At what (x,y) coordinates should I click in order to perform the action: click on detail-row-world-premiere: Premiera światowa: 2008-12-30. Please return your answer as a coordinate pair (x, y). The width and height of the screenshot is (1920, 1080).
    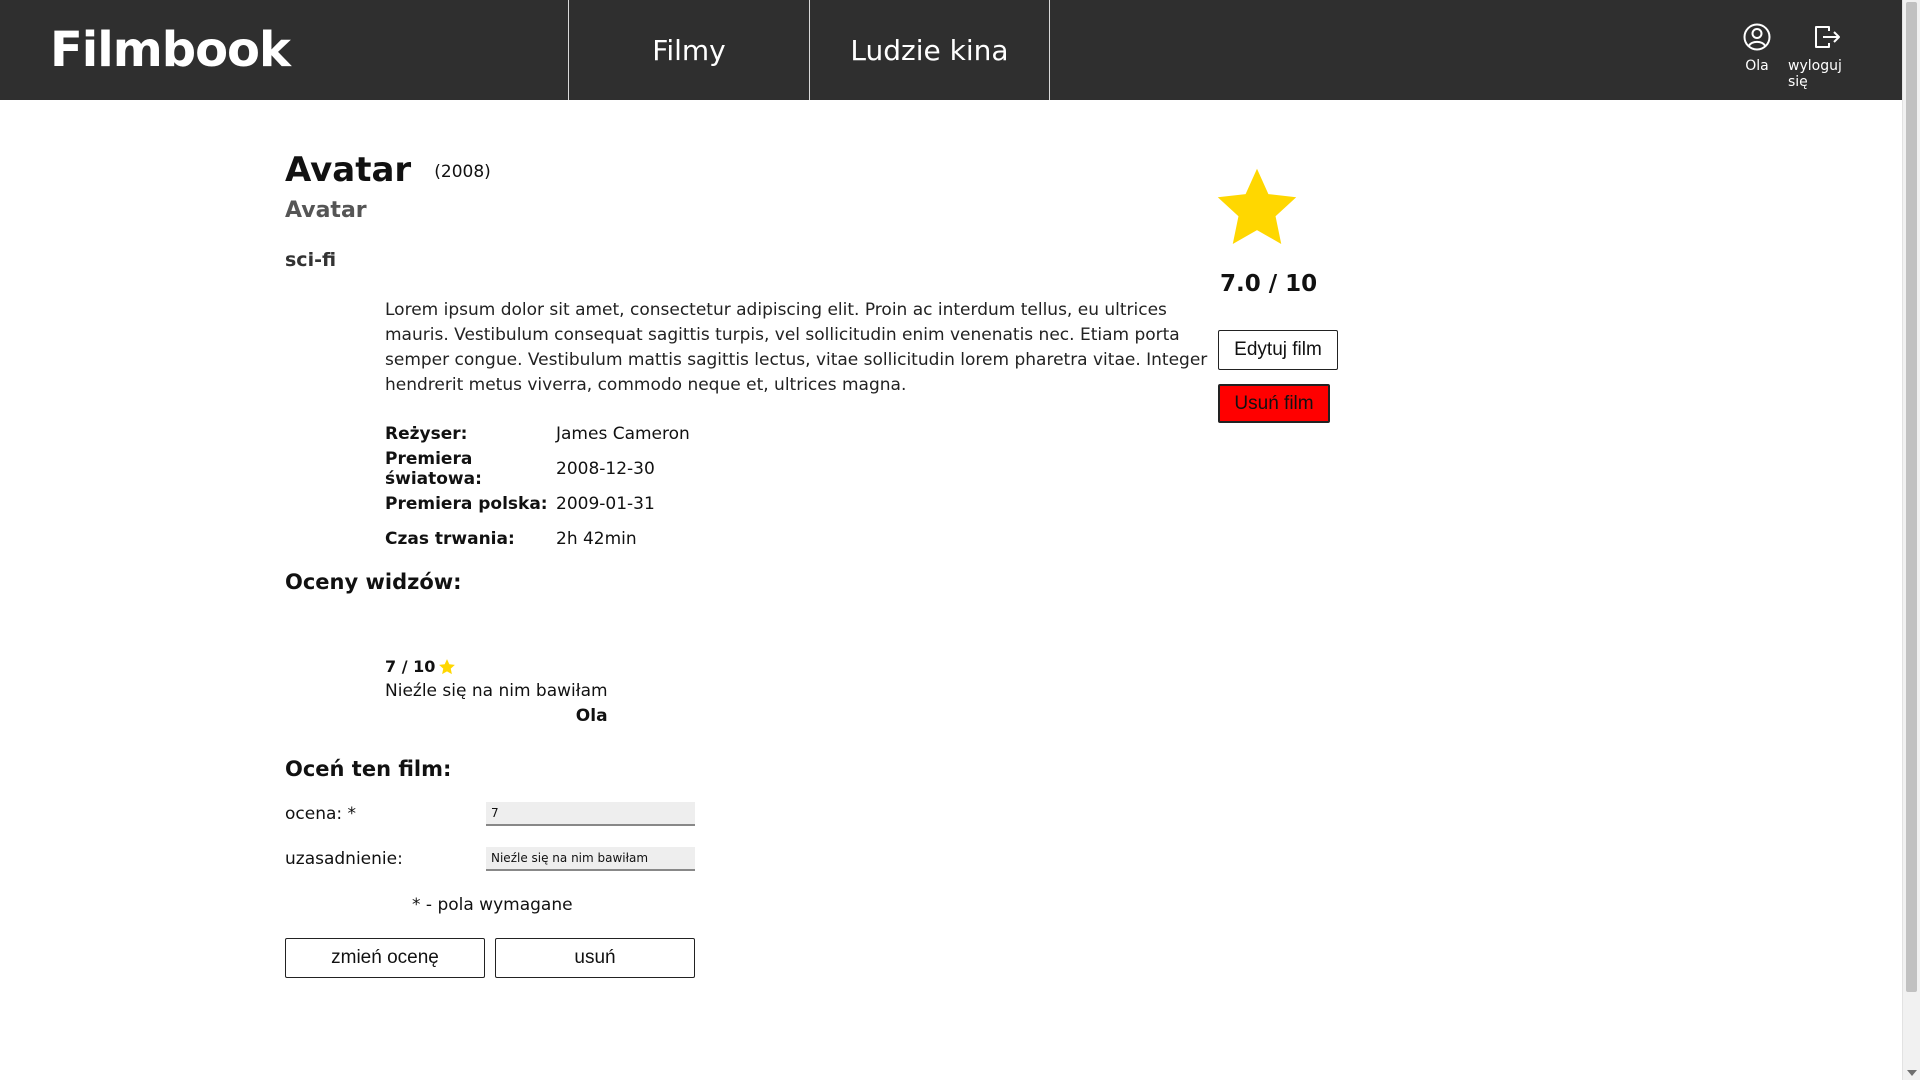
    Looking at the image, I should click on (537, 468).